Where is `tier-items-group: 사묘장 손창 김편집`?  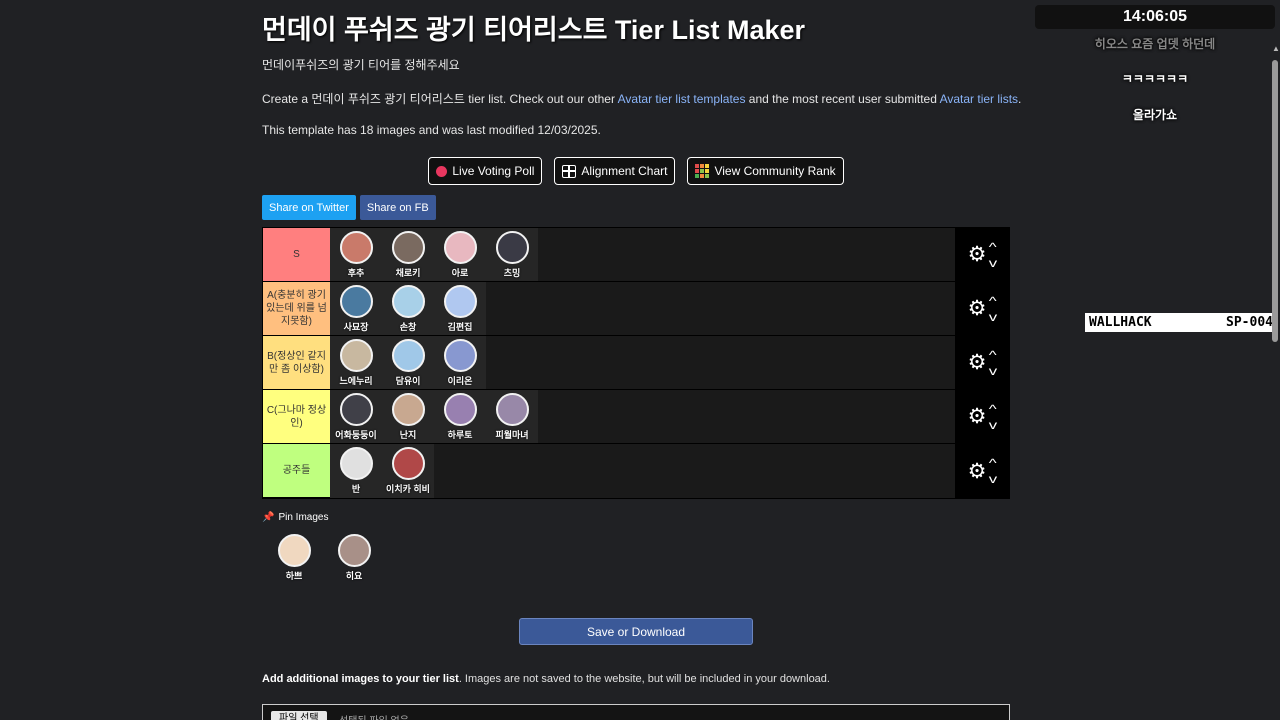 tier-items-group: 사묘장 손창 김편집 is located at coordinates (408, 308).